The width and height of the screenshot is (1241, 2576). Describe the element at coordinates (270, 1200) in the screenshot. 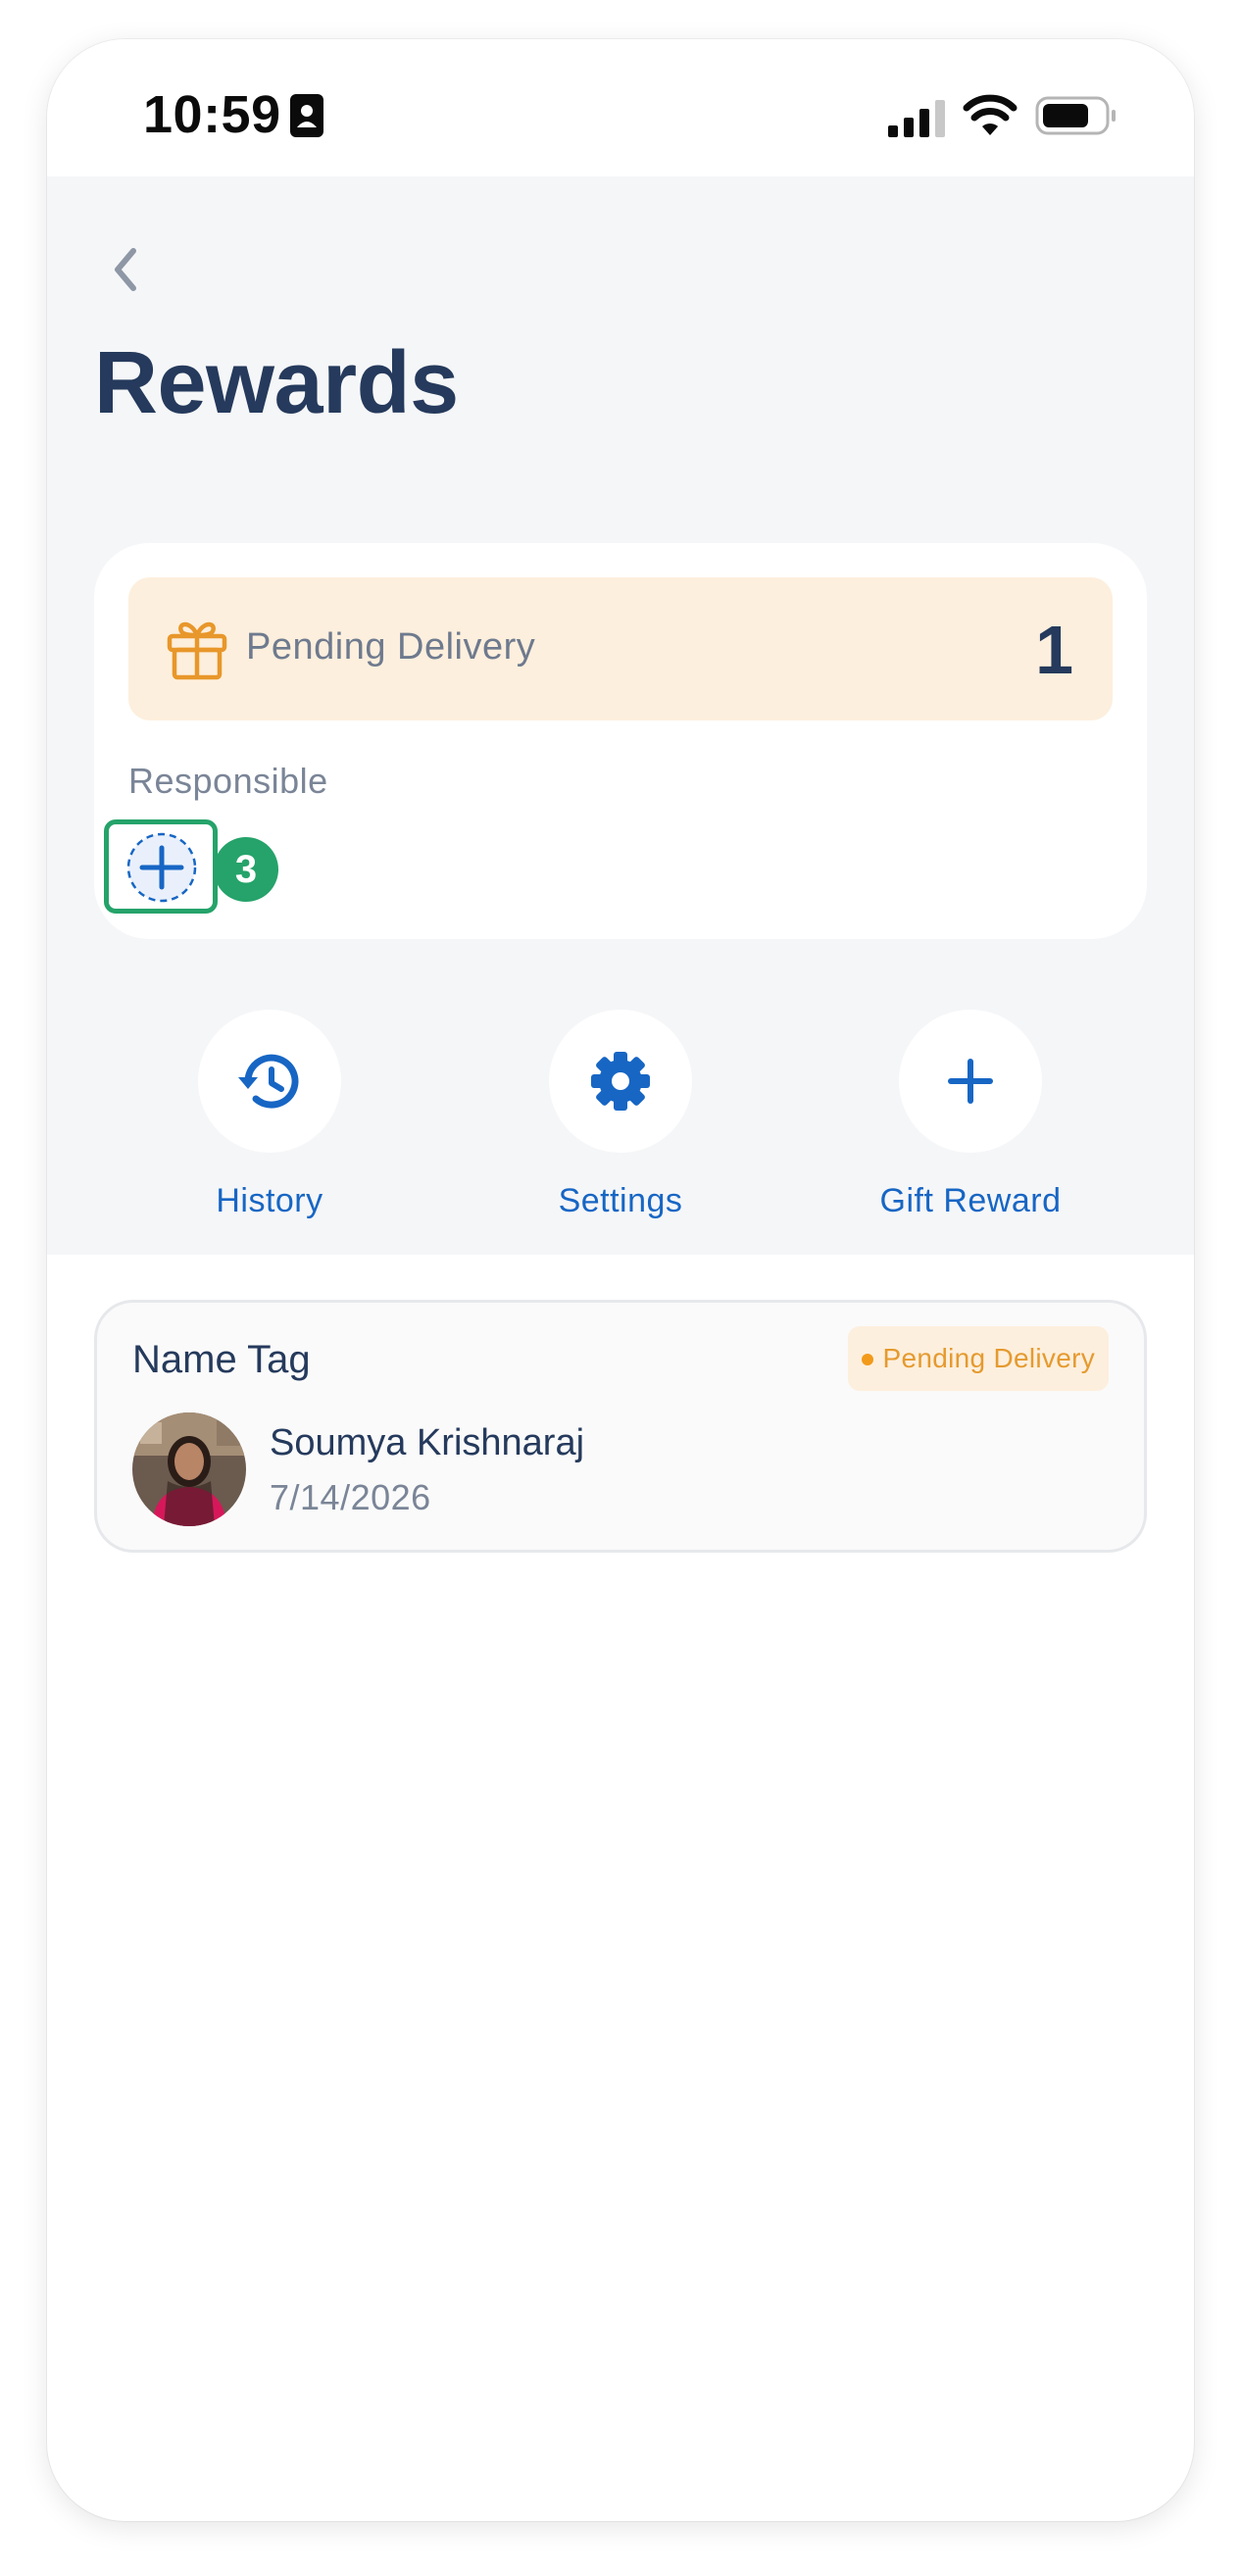

I see `history-label: History` at that location.